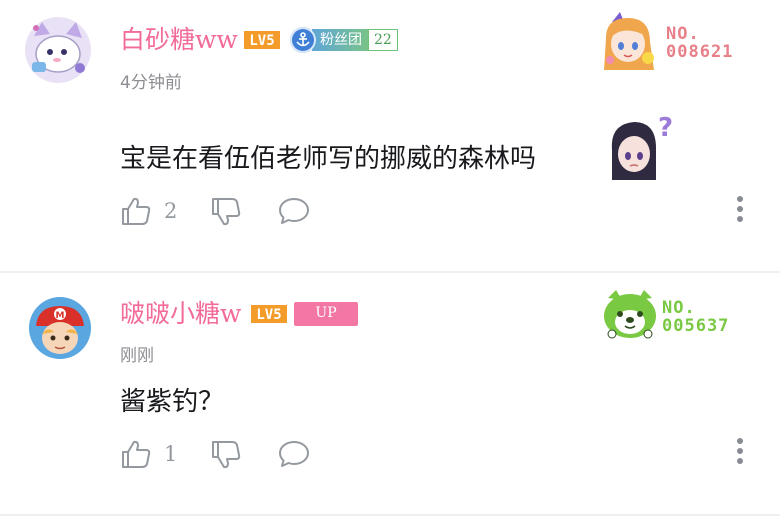  Describe the element at coordinates (60, 316) in the screenshot. I see `svg-text: M` at that location.